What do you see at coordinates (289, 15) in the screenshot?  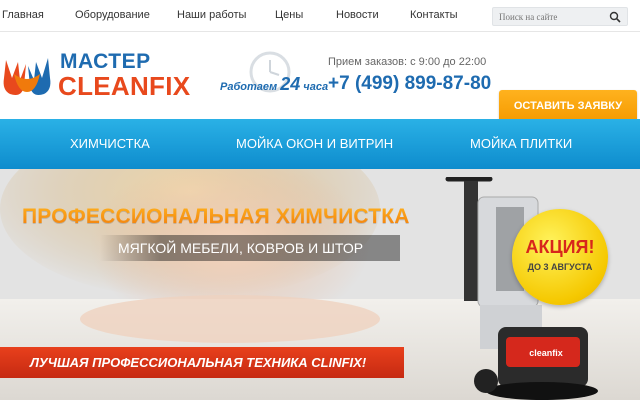 I see `nav-link-prices: Цены` at bounding box center [289, 15].